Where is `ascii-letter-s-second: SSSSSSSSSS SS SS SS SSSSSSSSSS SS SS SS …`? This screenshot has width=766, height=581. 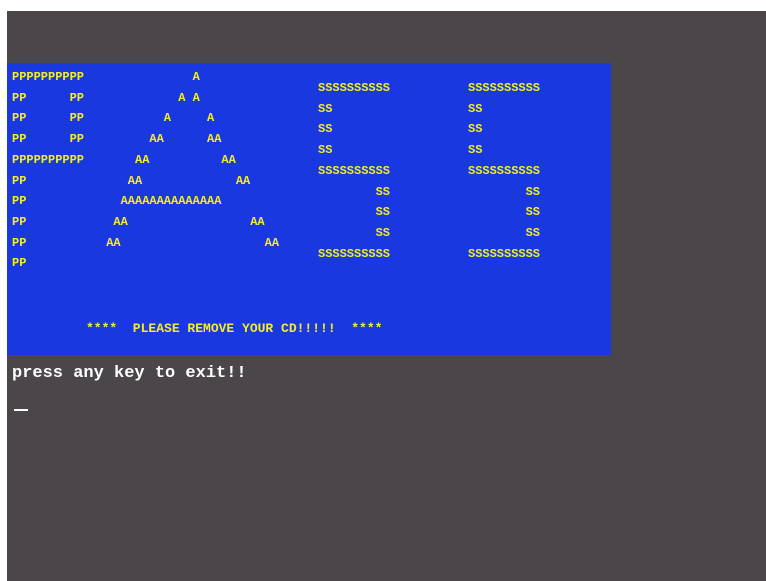
ascii-letter-s-second: SSSSSSSSSS SS SS SS SSSSSSSSSS SS SS SS … is located at coordinates (504, 171).